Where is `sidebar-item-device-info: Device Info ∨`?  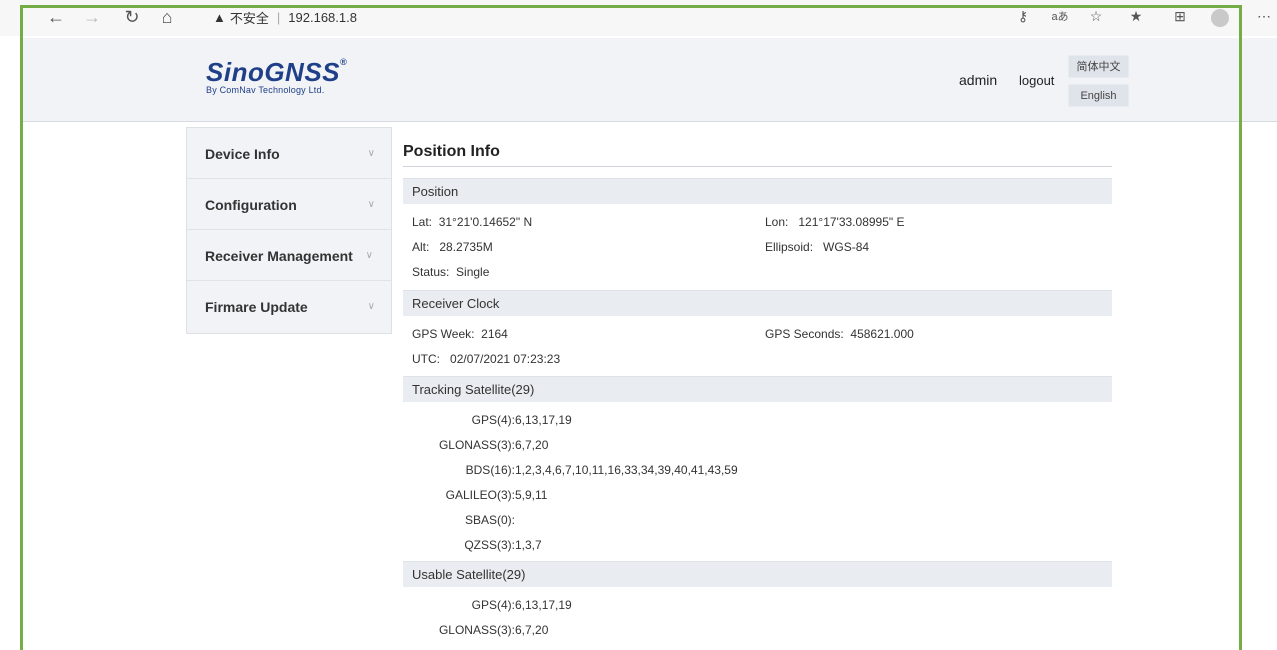 sidebar-item-device-info: Device Info ∨ is located at coordinates (289, 153).